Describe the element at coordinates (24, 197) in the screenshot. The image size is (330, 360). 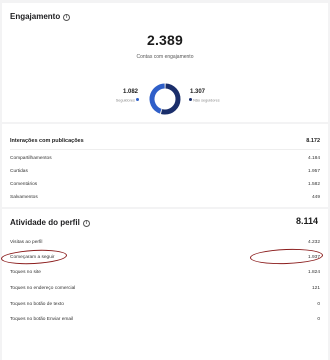
I see `row-label: Salvamentos` at that location.